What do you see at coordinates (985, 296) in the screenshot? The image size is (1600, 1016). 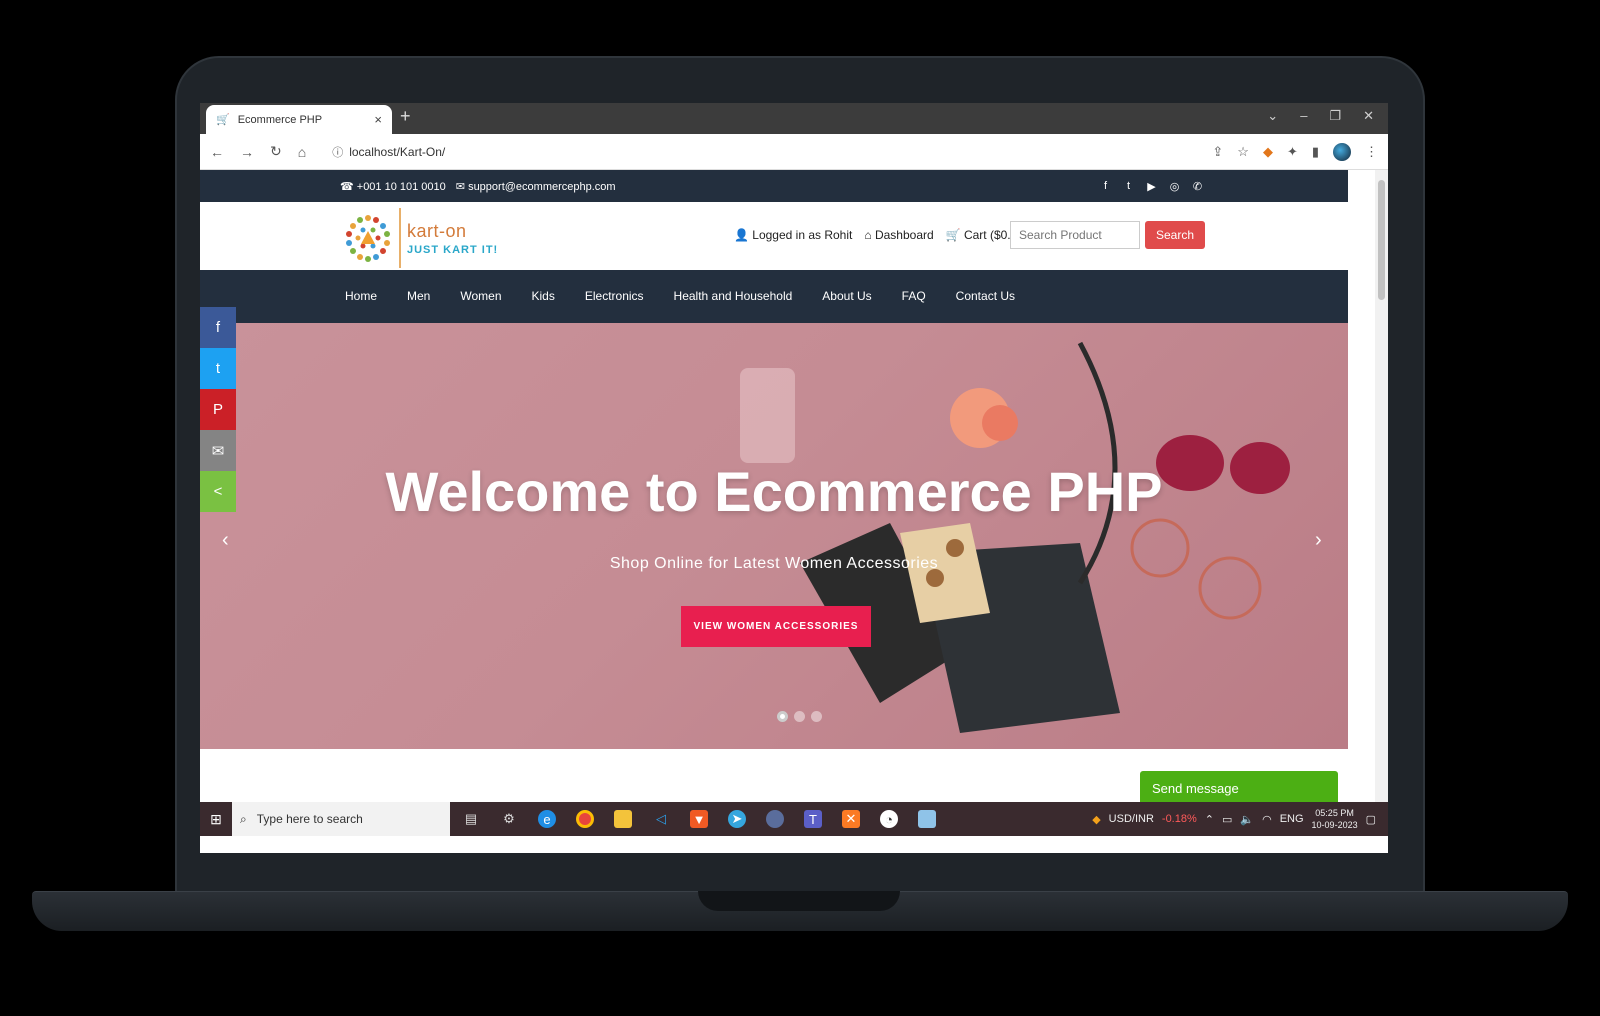 I see `nav-item-contact-us: Contact Us` at bounding box center [985, 296].